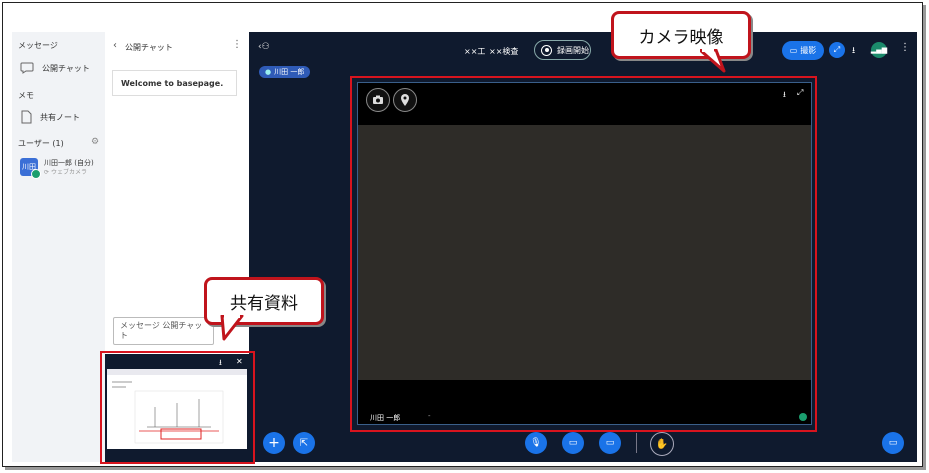  I want to click on raise-hand-button: ✋, so click(662, 444).